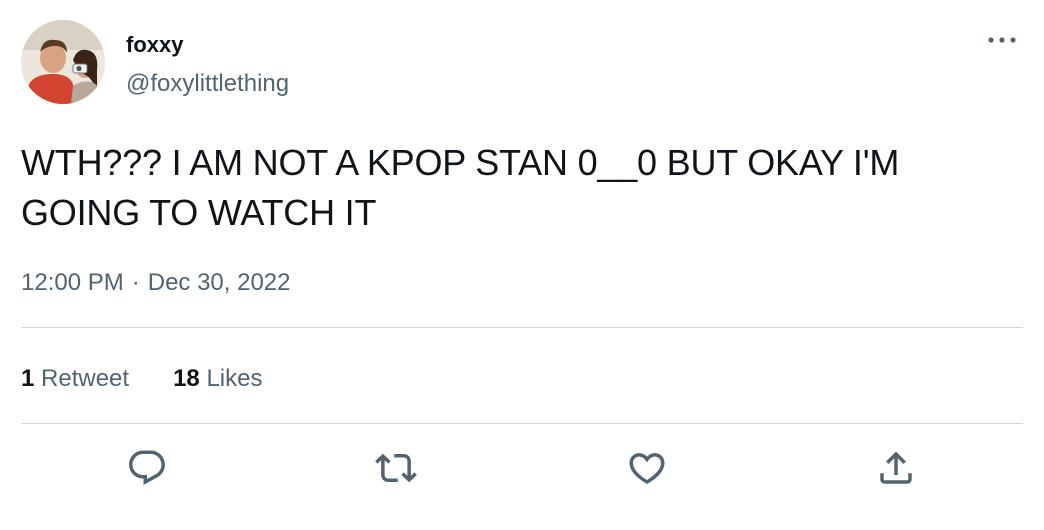  Describe the element at coordinates (522, 423) in the screenshot. I see `divider-bottom` at that location.